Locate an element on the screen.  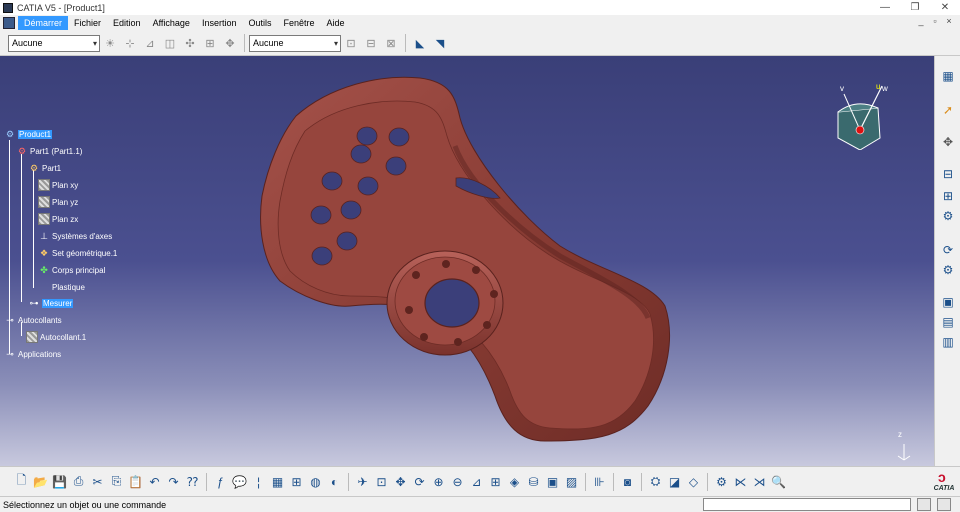
snap-plane-icon: ⊞ is located at coordinates (210, 43).